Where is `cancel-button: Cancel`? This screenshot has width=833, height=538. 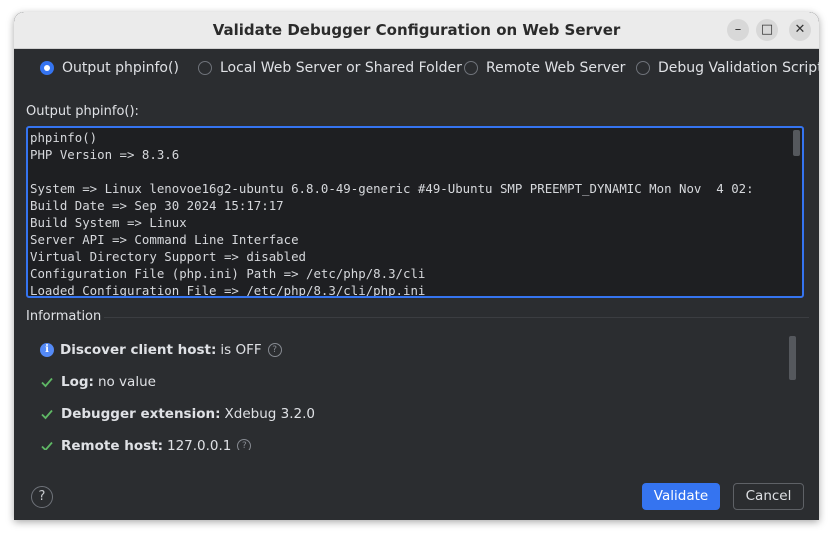 cancel-button: Cancel is located at coordinates (768, 496).